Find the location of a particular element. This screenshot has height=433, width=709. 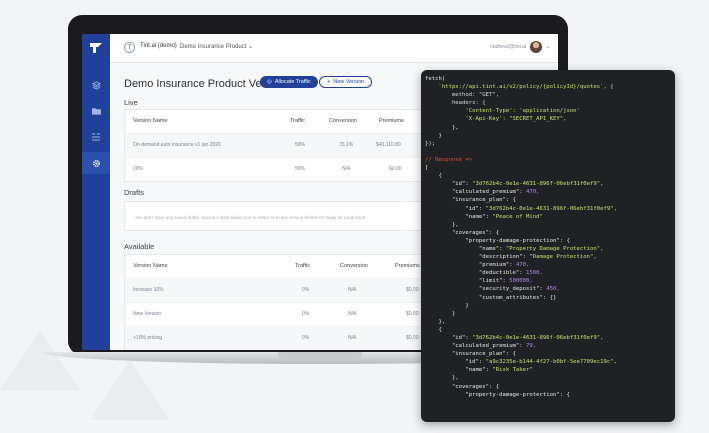

api-icon is located at coordinates (96, 137).